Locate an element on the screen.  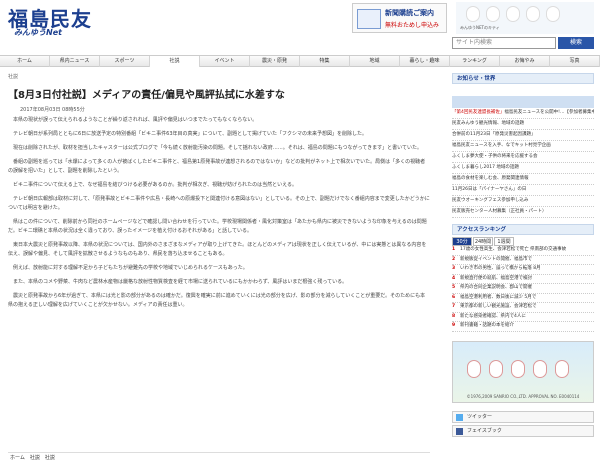
ad-subtitle: 無料おためし申込み is located at coordinates (412, 25).